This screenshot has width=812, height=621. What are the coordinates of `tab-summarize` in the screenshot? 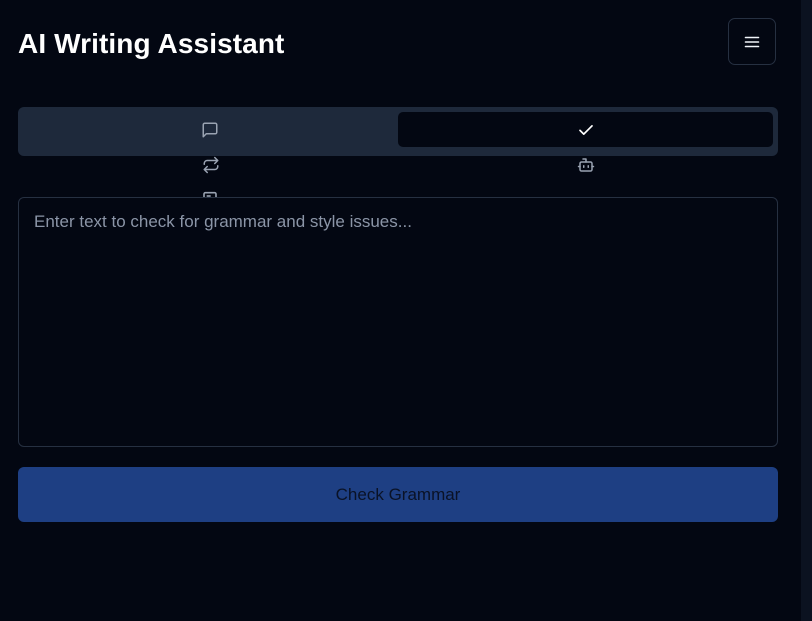 It's located at (210, 193).